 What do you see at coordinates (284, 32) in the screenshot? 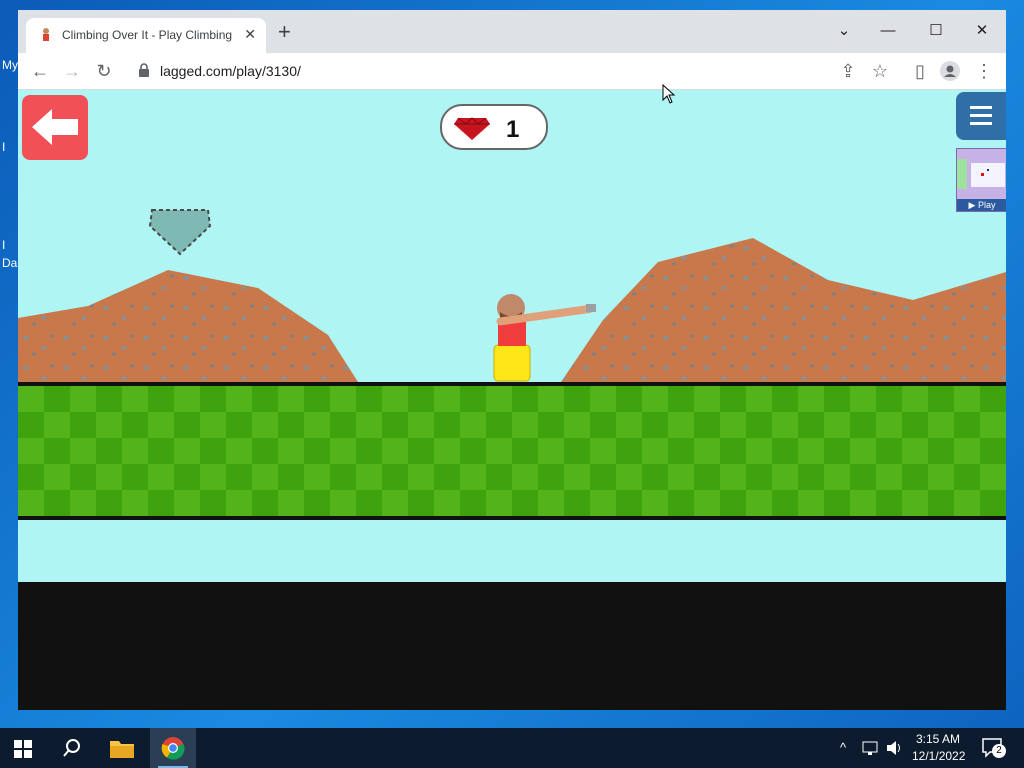
I see `new-tab-button: +` at bounding box center [284, 32].